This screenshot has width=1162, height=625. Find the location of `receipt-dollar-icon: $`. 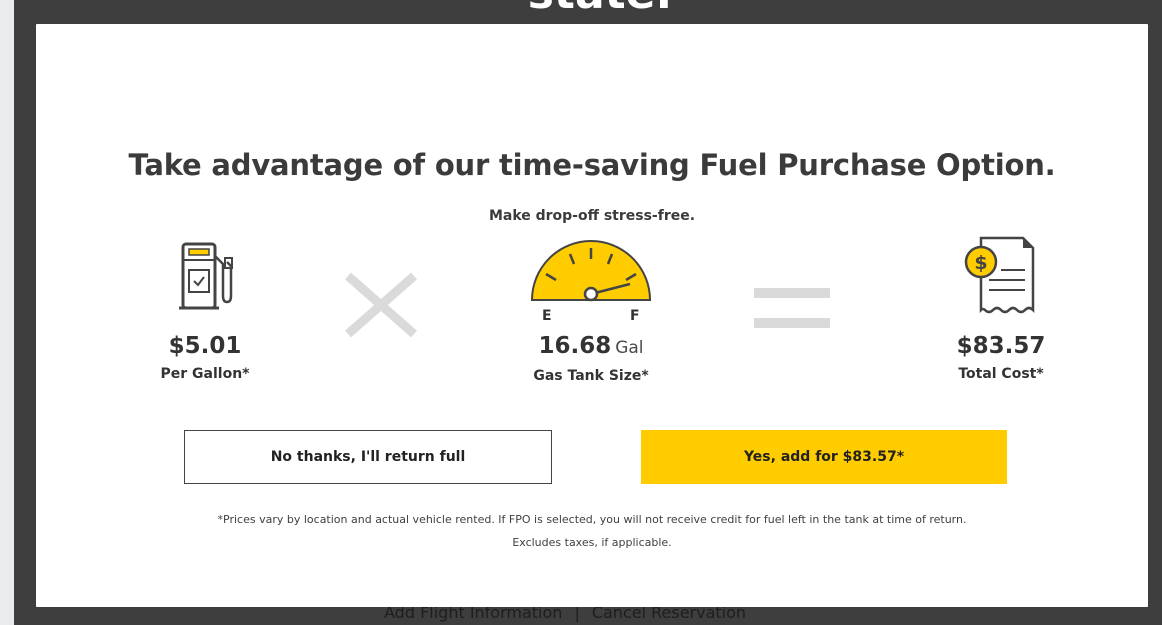

receipt-dollar-icon: $ is located at coordinates (999, 275).